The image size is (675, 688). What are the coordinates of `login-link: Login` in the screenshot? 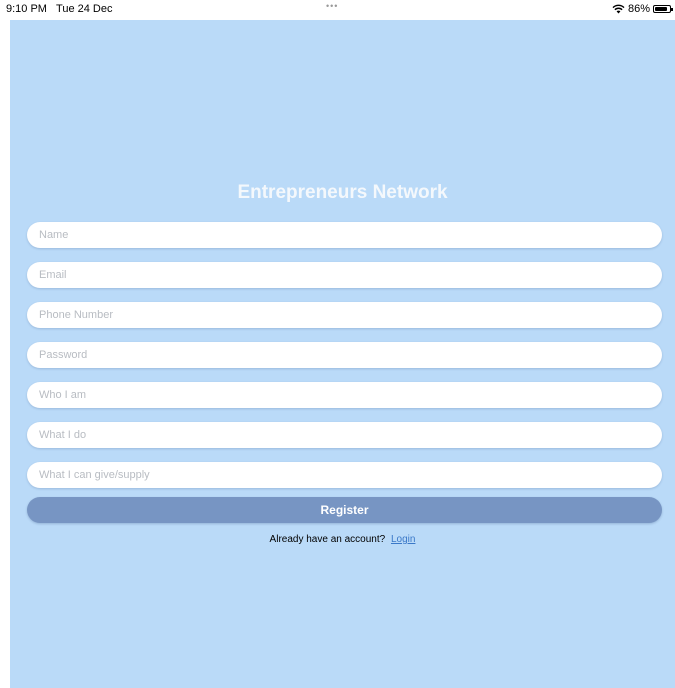 It's located at (403, 539).